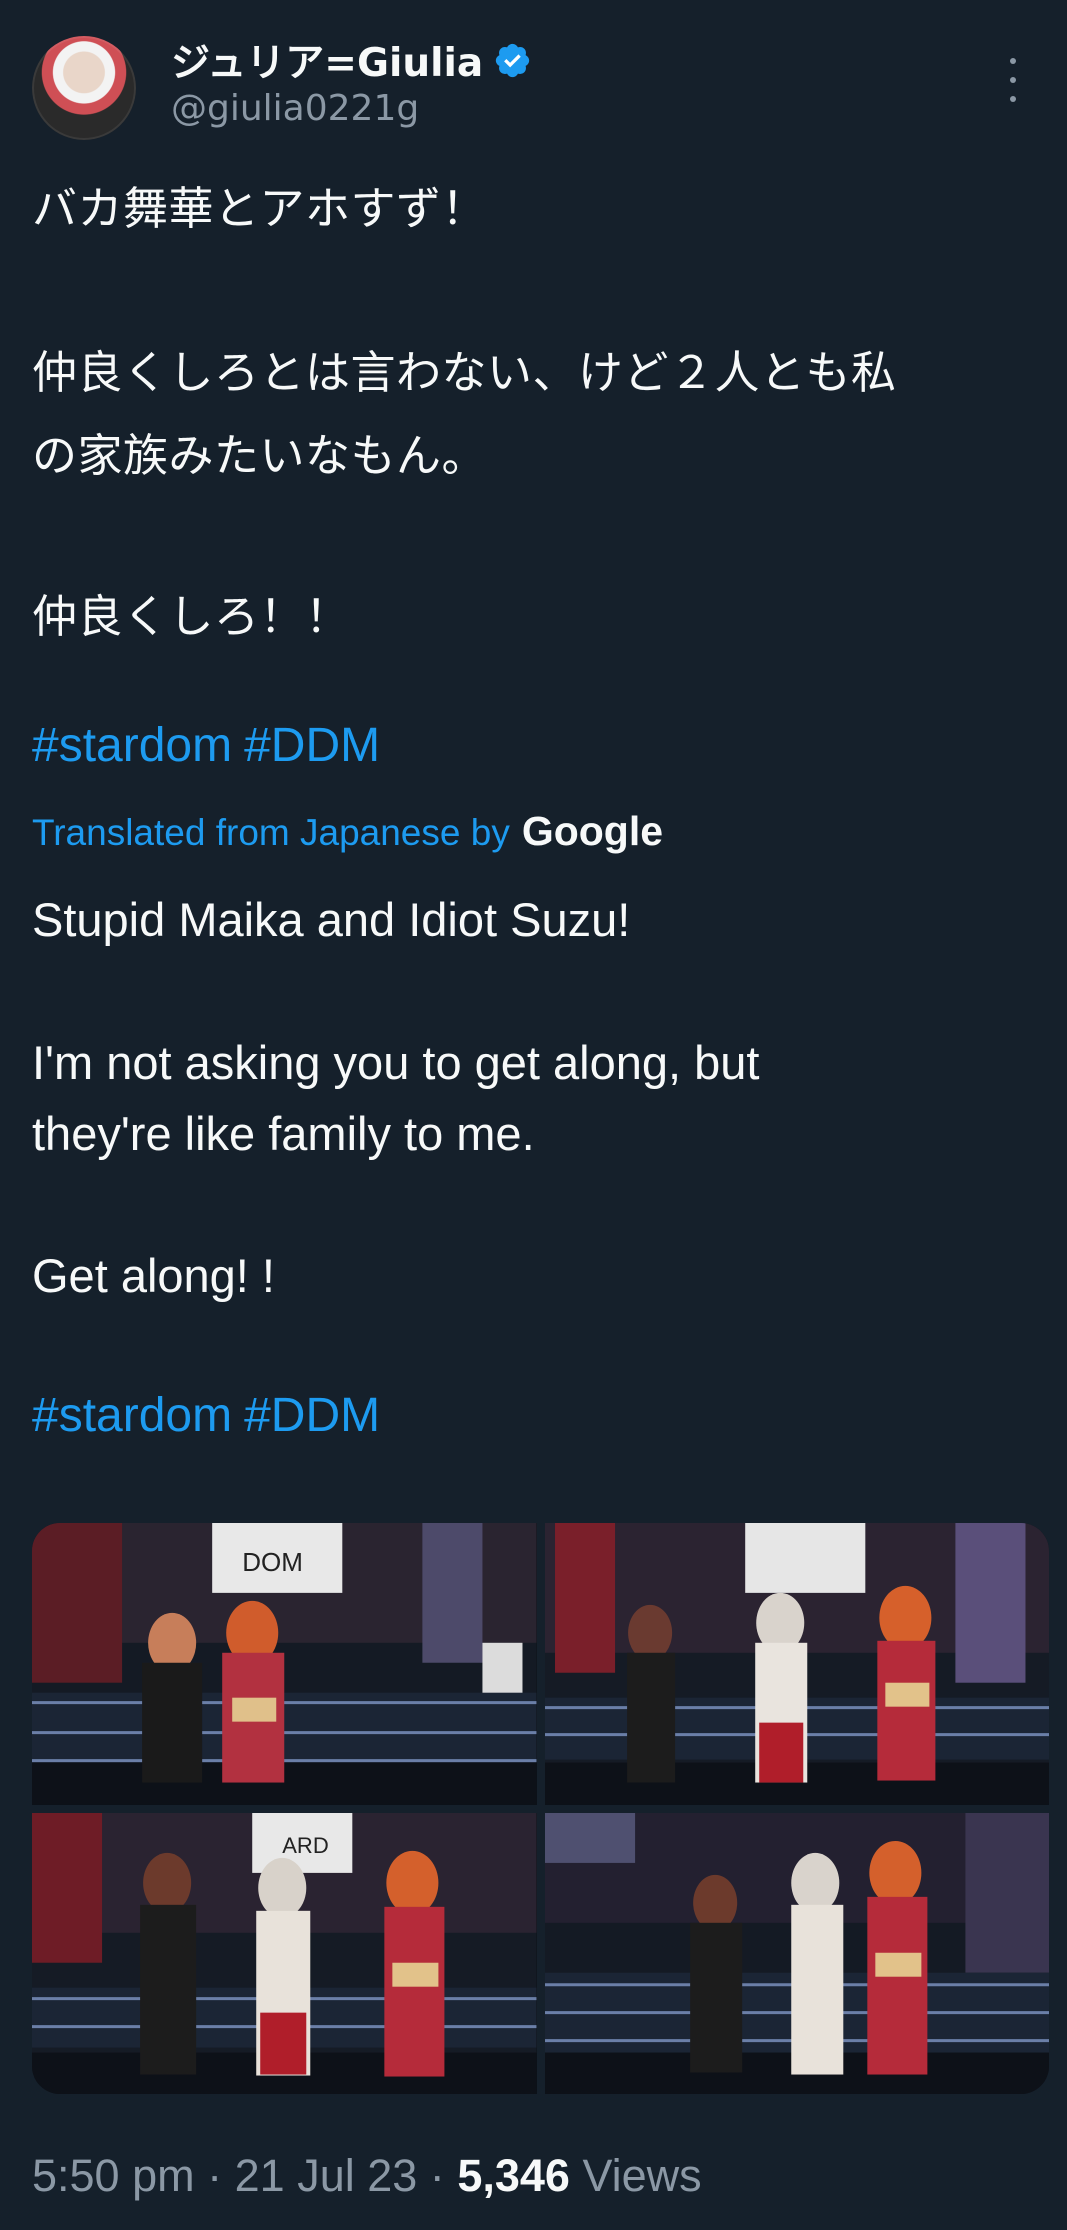  I want to click on tweet-text-line: バカ舞華とアホすず！, so click(260, 208).